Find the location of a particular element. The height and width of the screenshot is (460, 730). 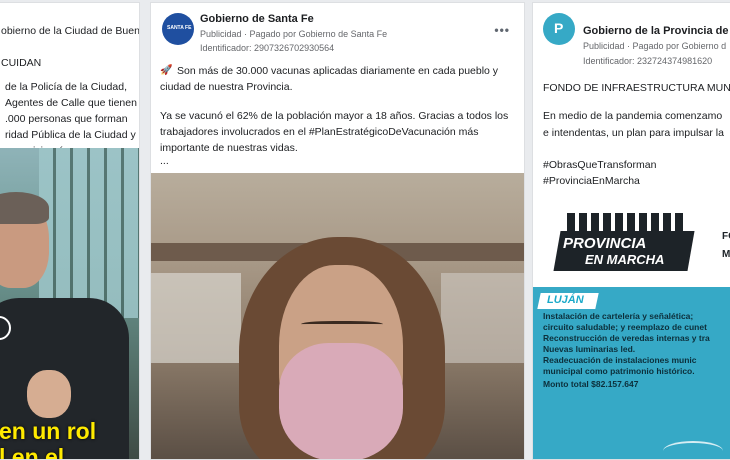

window-left is located at coordinates (196, 318).